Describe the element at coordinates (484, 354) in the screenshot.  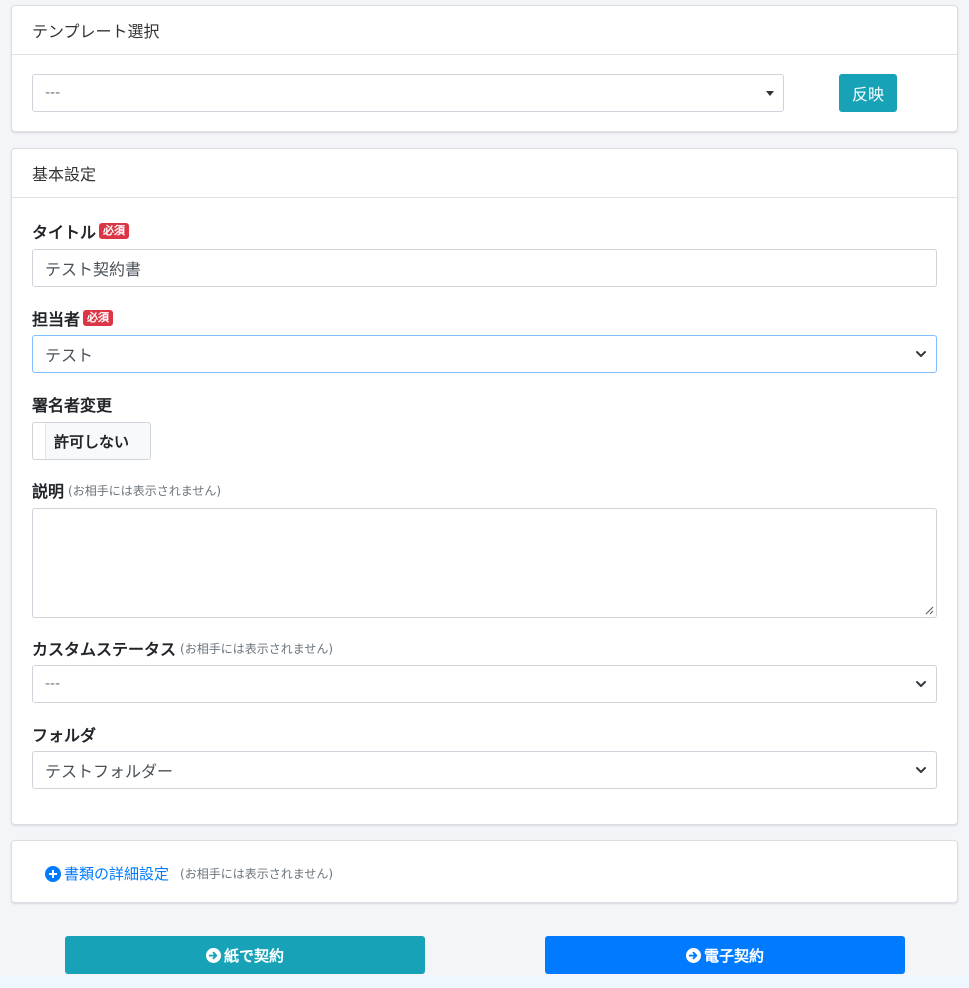
I see `assignee-select: テスト` at that location.